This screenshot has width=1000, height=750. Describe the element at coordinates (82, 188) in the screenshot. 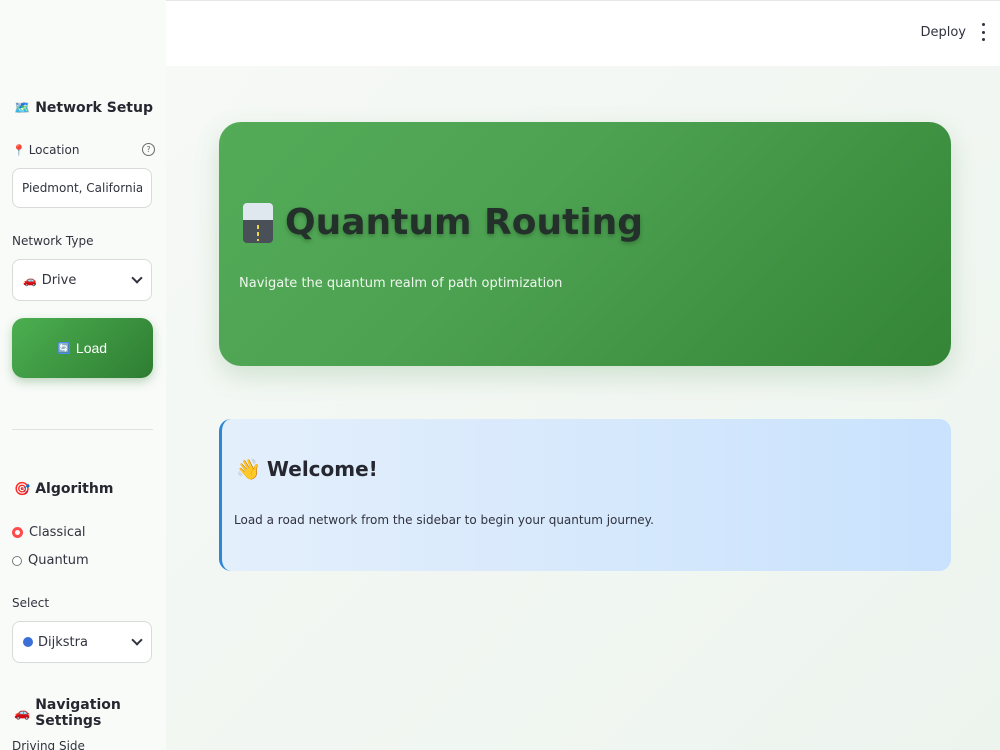

I see `location-input` at that location.